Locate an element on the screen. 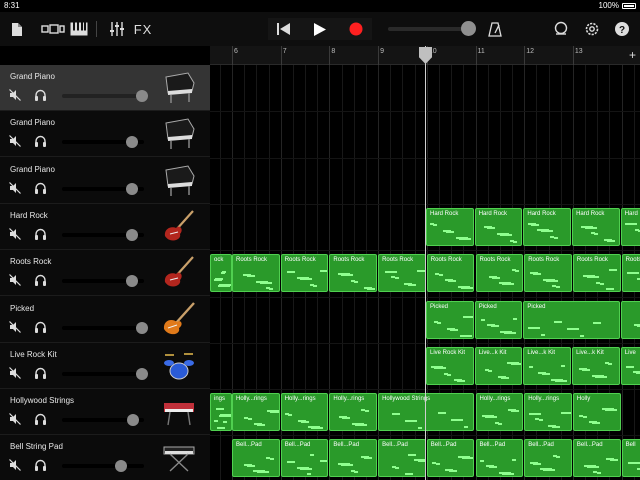 This screenshot has height=480, width=640. midi-note is located at coordinates (555, 237).